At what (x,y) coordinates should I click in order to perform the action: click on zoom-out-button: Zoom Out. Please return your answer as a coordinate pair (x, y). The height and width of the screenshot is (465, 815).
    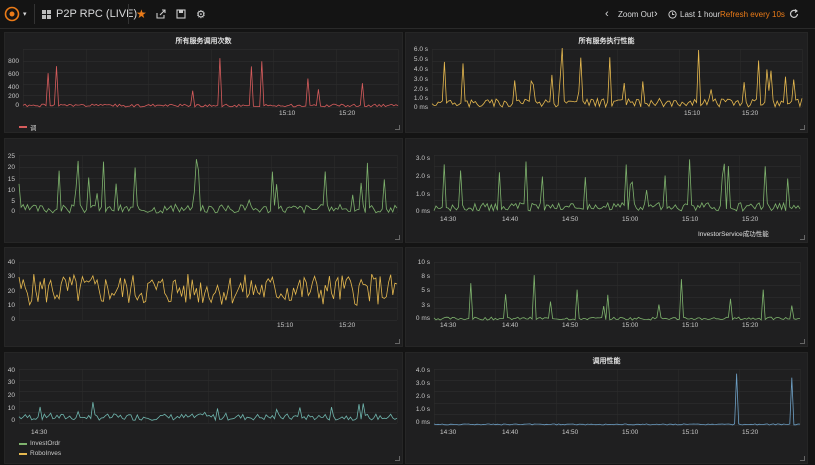
    Looking at the image, I should click on (636, 14).